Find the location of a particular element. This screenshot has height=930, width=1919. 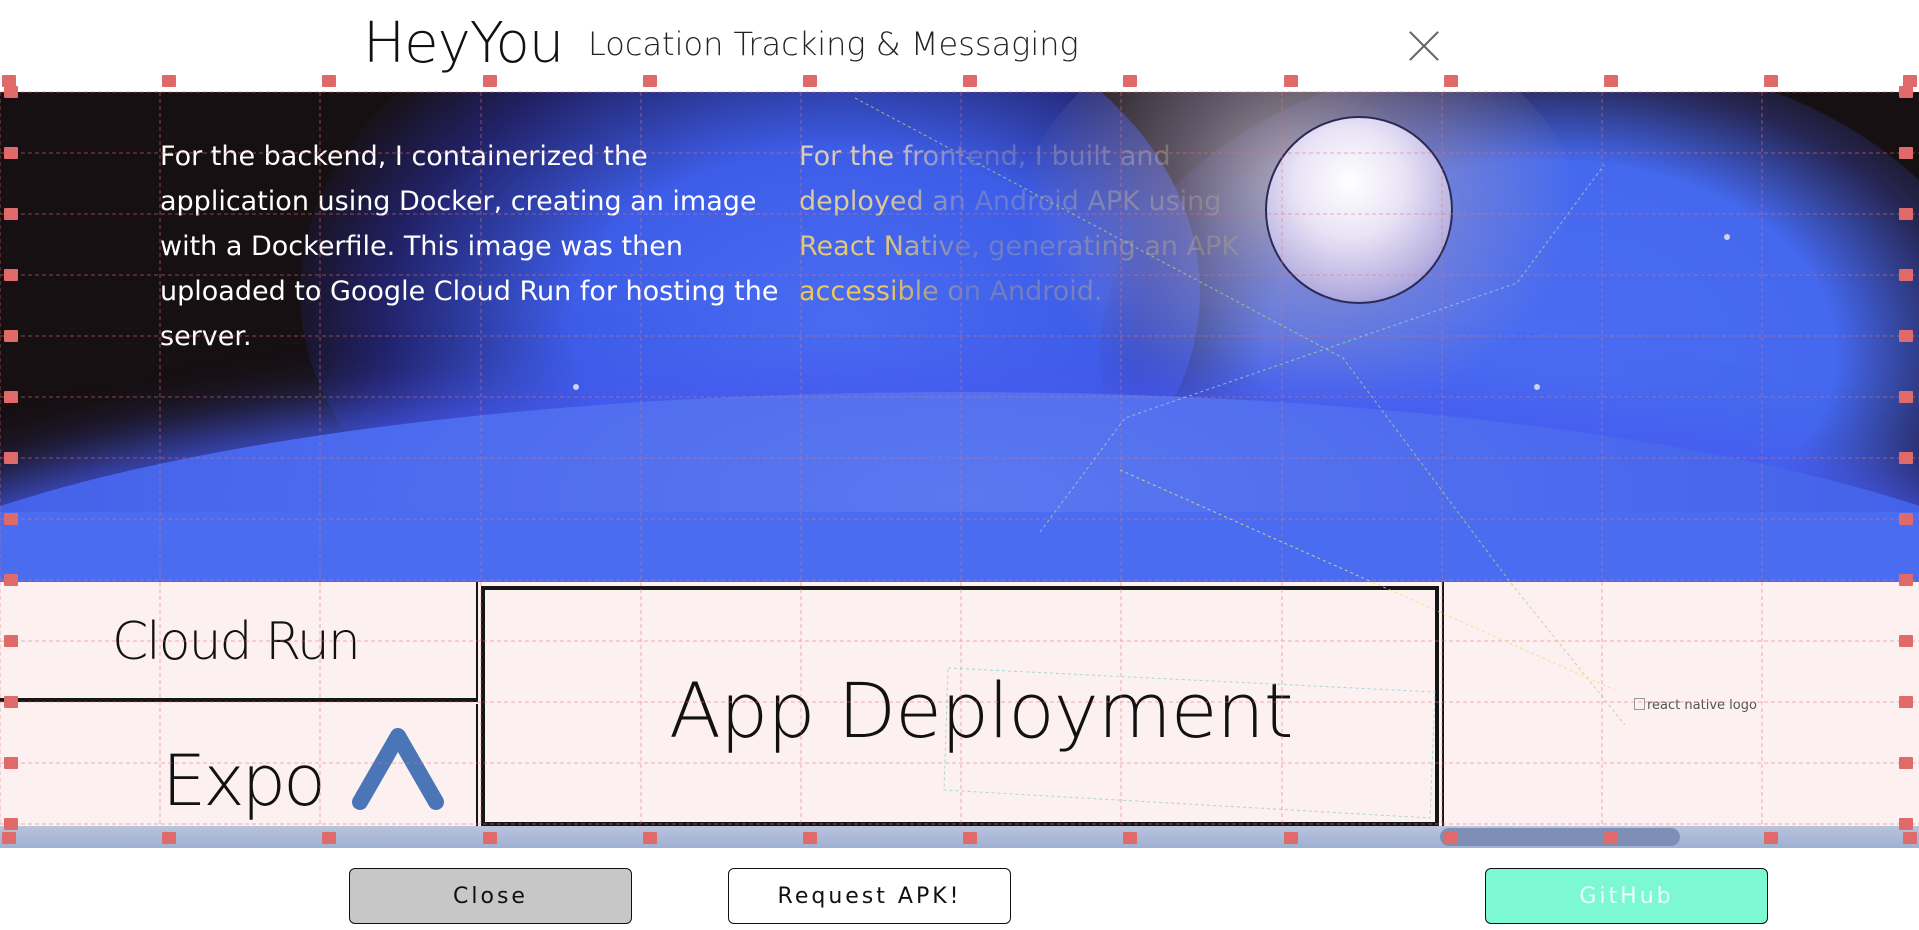

moon-image is located at coordinates (1359, 210).